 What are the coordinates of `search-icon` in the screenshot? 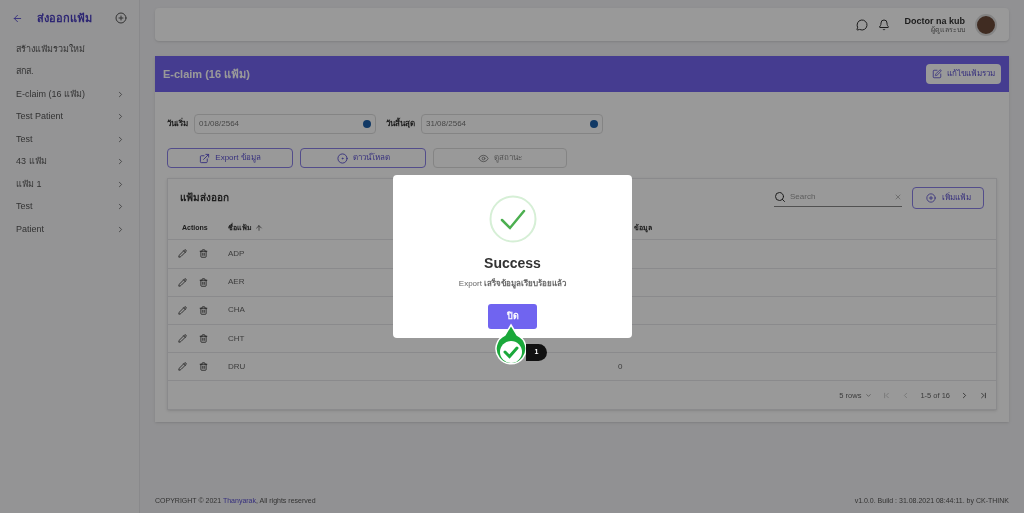 It's located at (780, 197).